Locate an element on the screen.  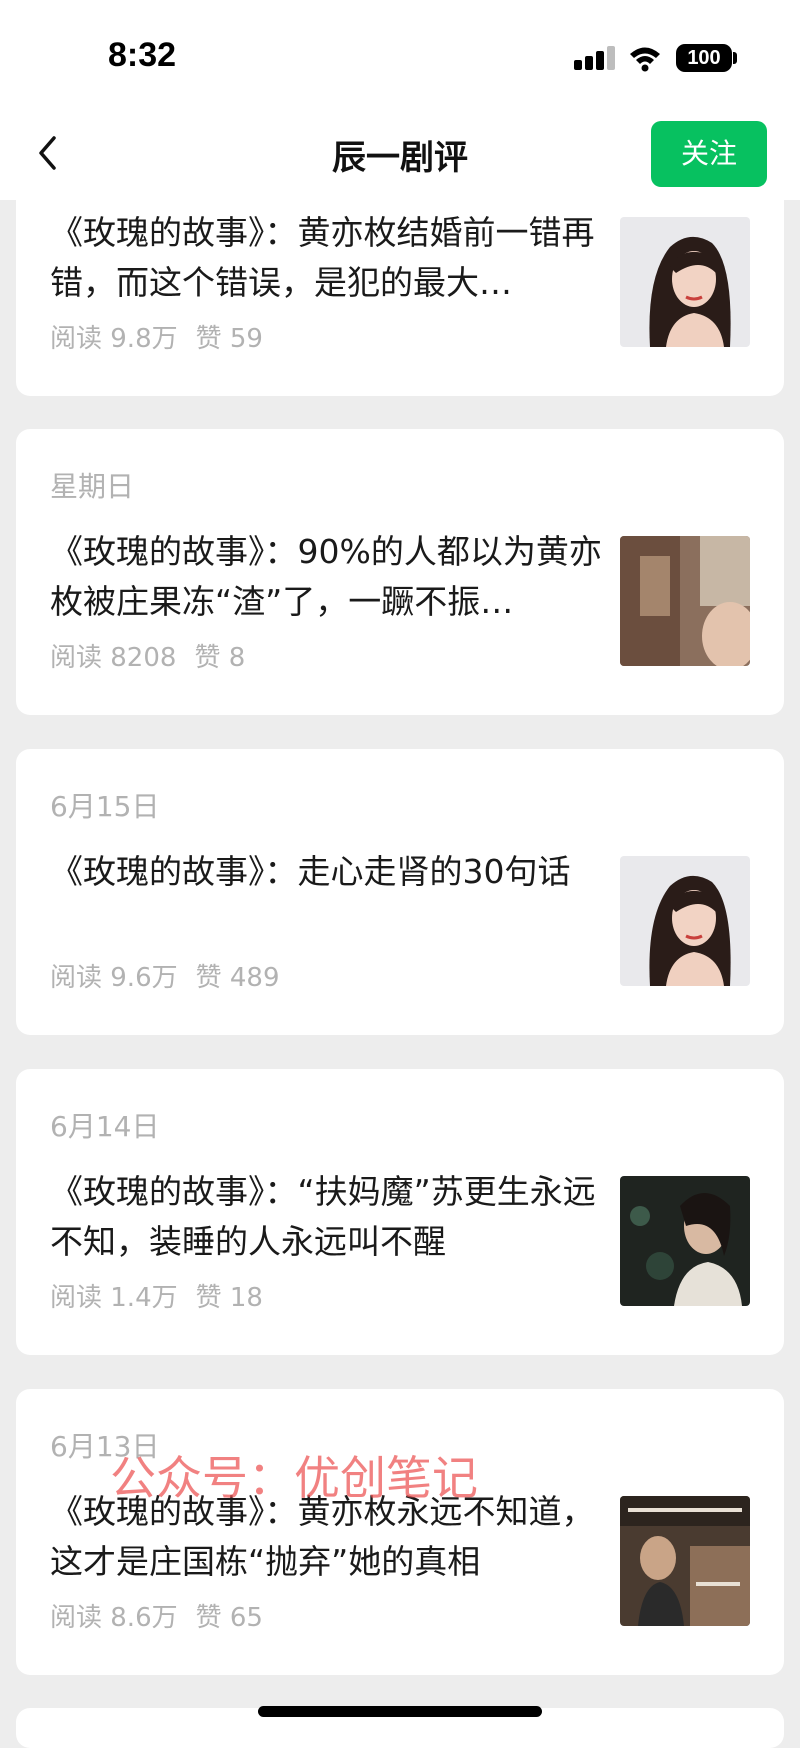
home-indicator is located at coordinates (400, 1711).